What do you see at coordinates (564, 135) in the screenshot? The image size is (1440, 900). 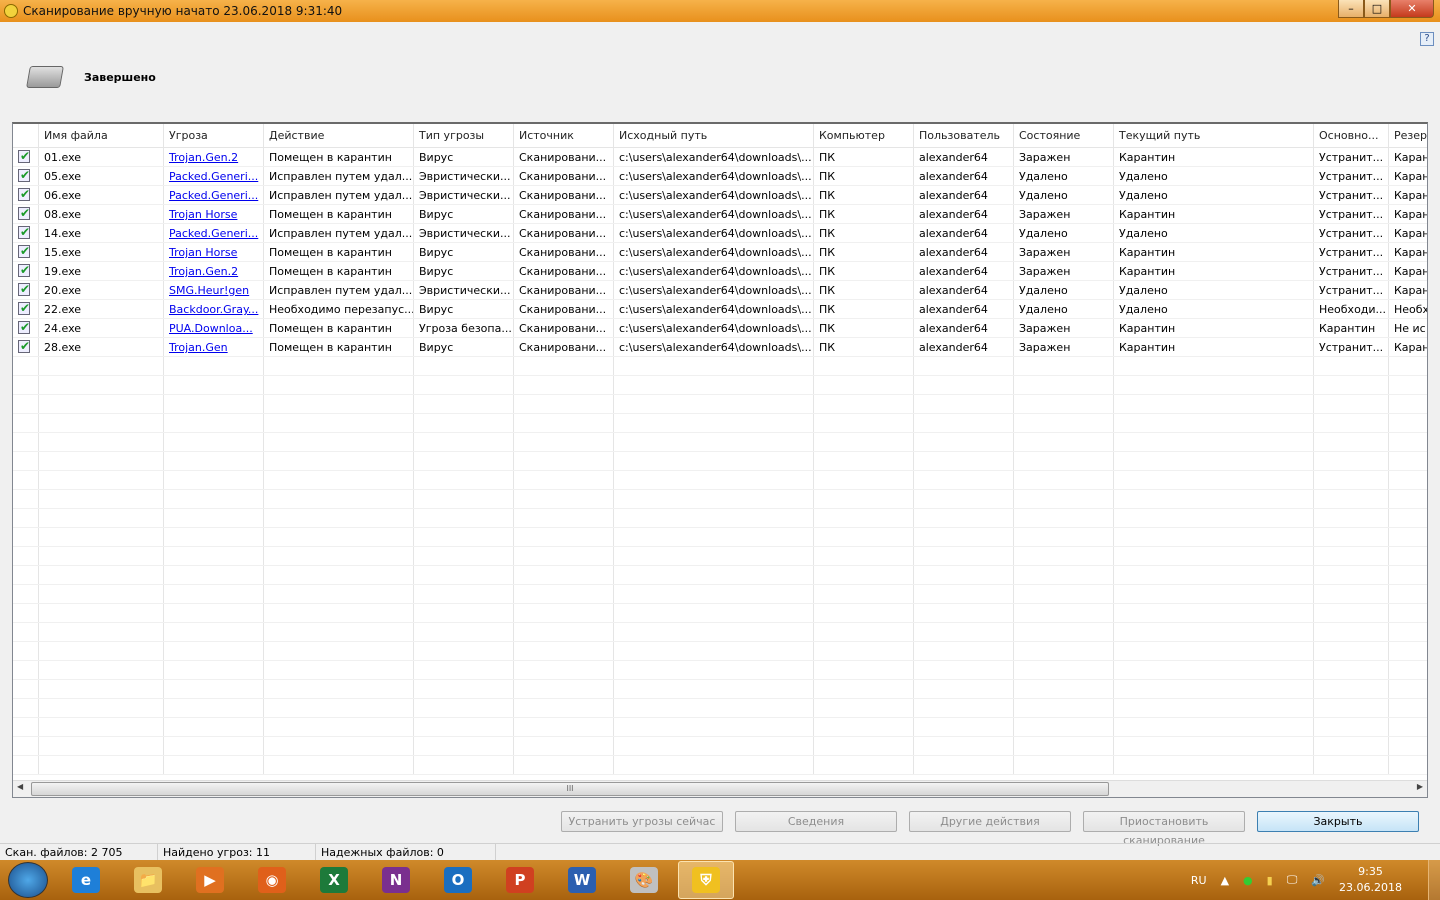 I see `column-header: Источник` at bounding box center [564, 135].